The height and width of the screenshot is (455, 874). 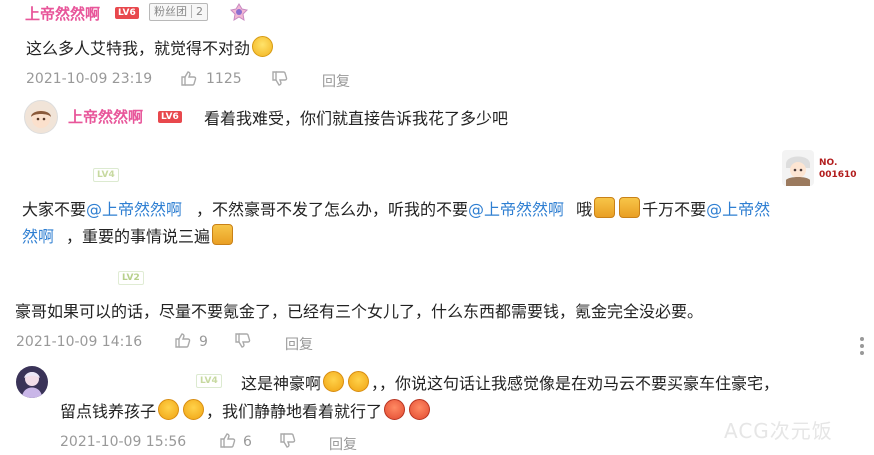 What do you see at coordinates (838, 175) in the screenshot?
I see `id-badge-number: 001610` at bounding box center [838, 175].